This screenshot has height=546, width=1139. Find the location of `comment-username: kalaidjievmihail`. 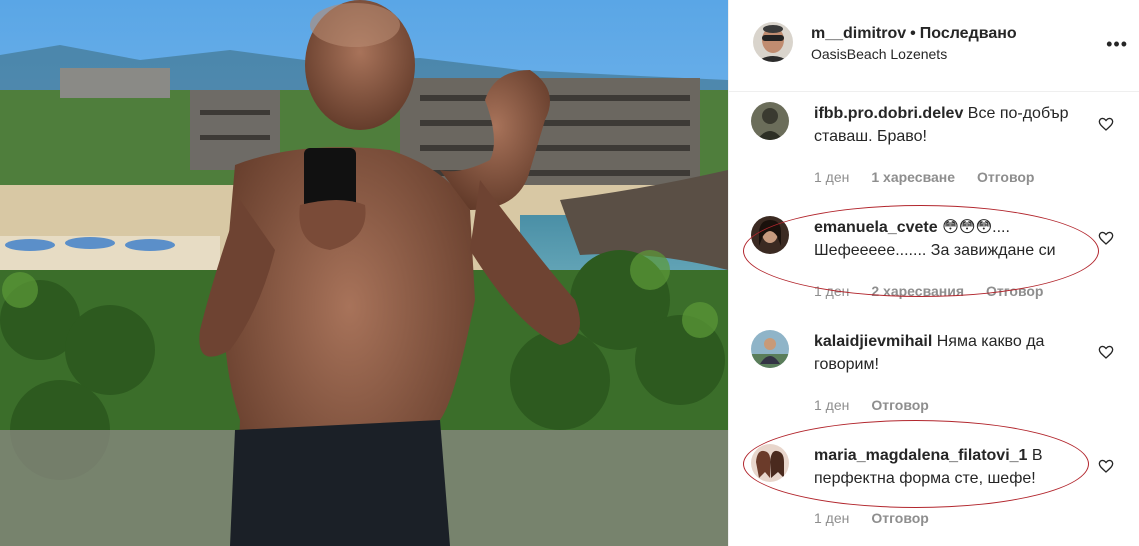

comment-username: kalaidjievmihail is located at coordinates (873, 341).